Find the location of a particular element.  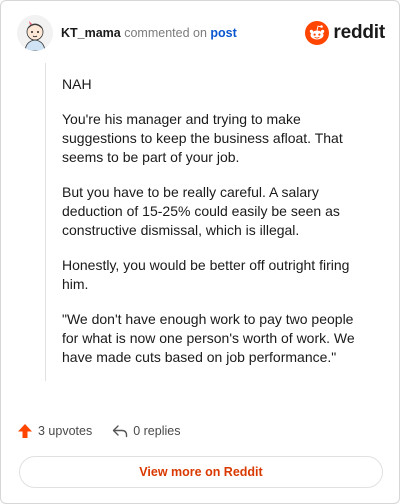

reply-button: 0 replies is located at coordinates (146, 431).